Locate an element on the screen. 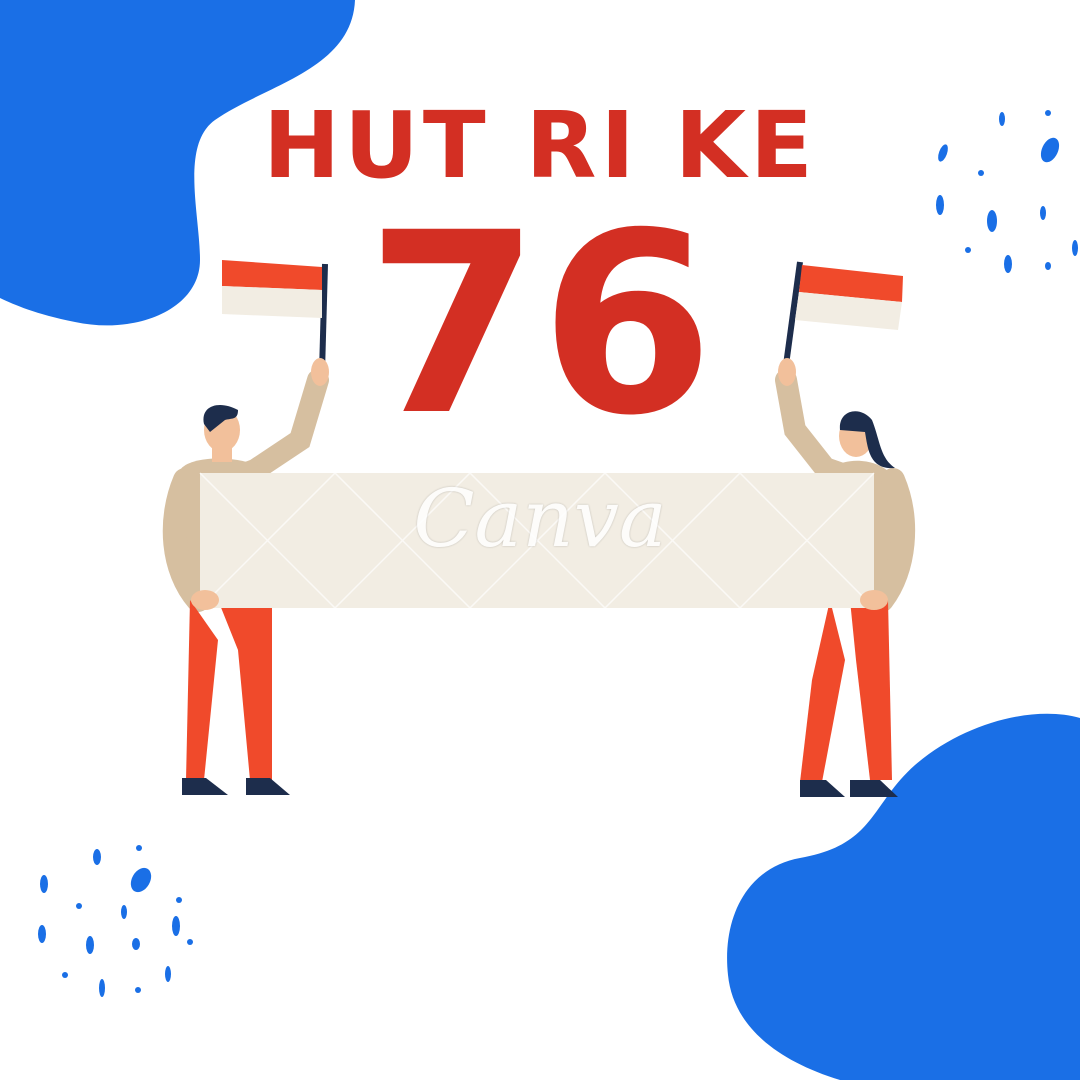 This screenshot has width=1080, height=1080. flag-red-stripe is located at coordinates (272, 275).